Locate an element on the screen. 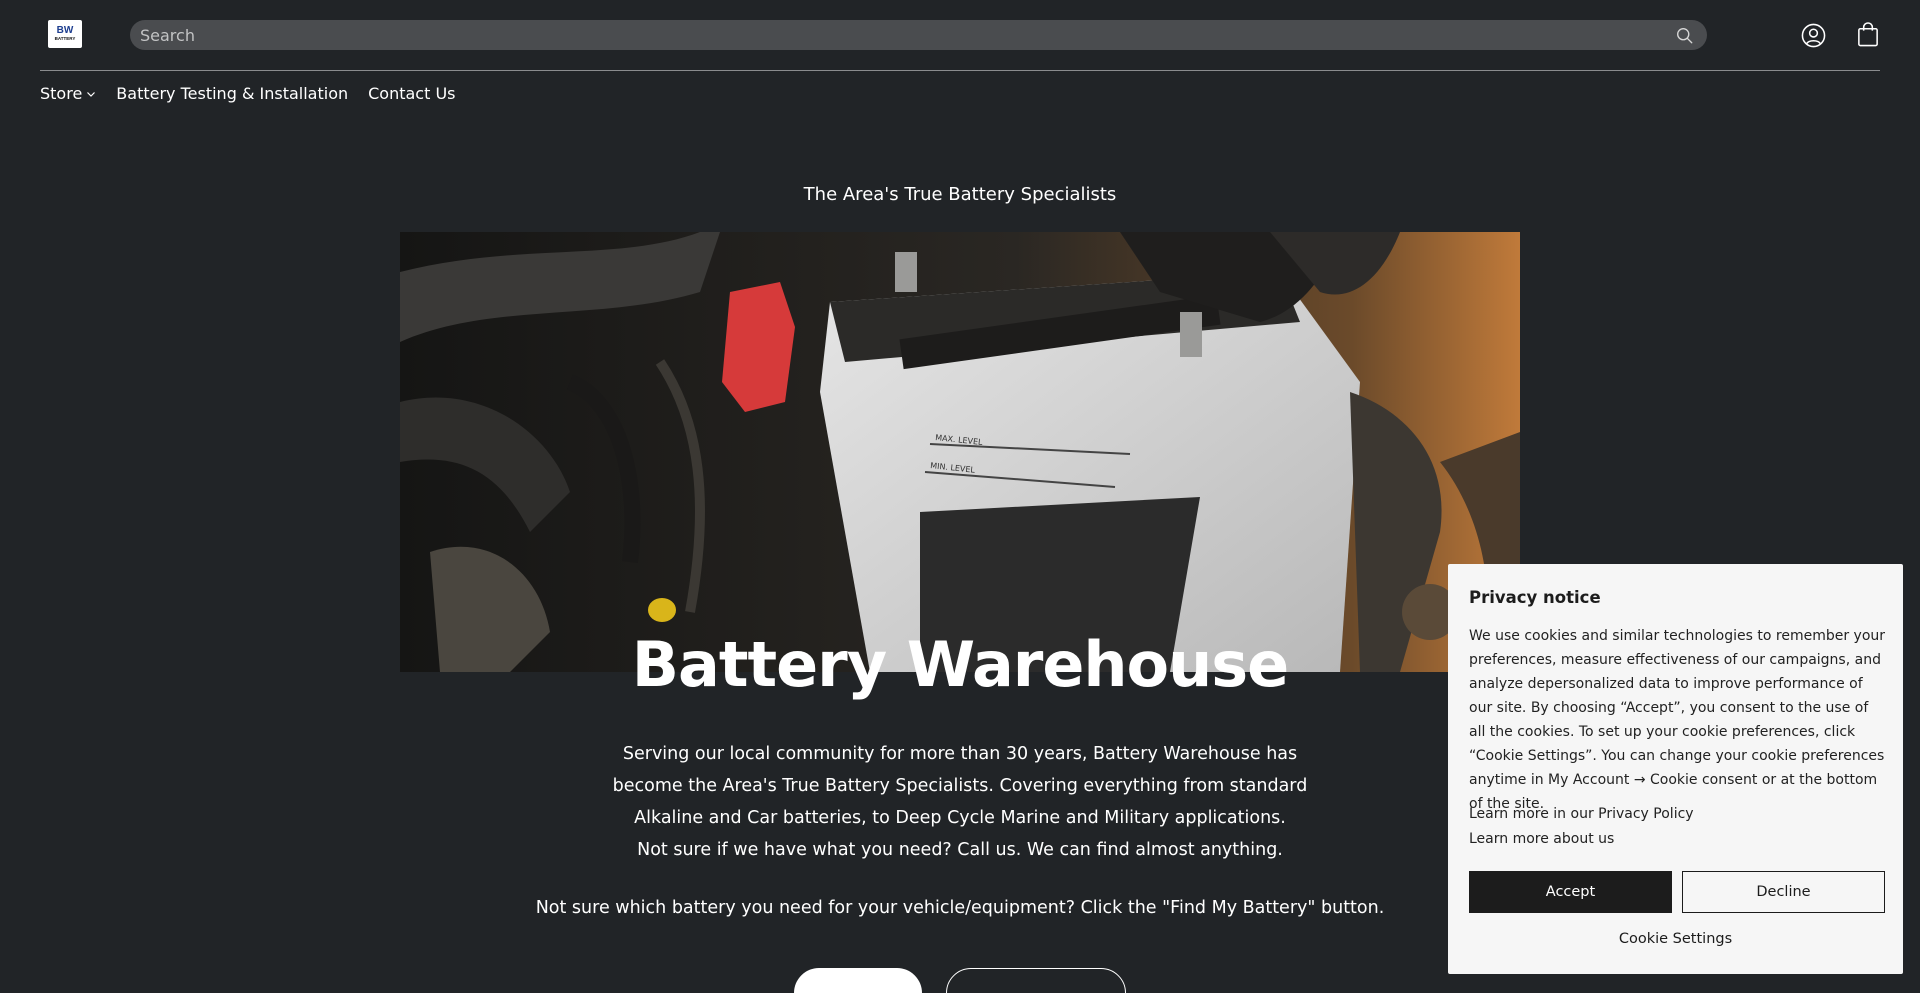  accept-button: Accept is located at coordinates (1570, 892).